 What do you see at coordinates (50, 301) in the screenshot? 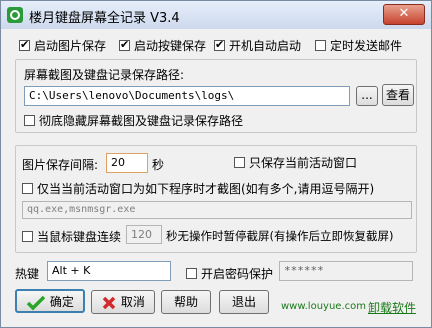
I see `ok-button: 确定` at bounding box center [50, 301].